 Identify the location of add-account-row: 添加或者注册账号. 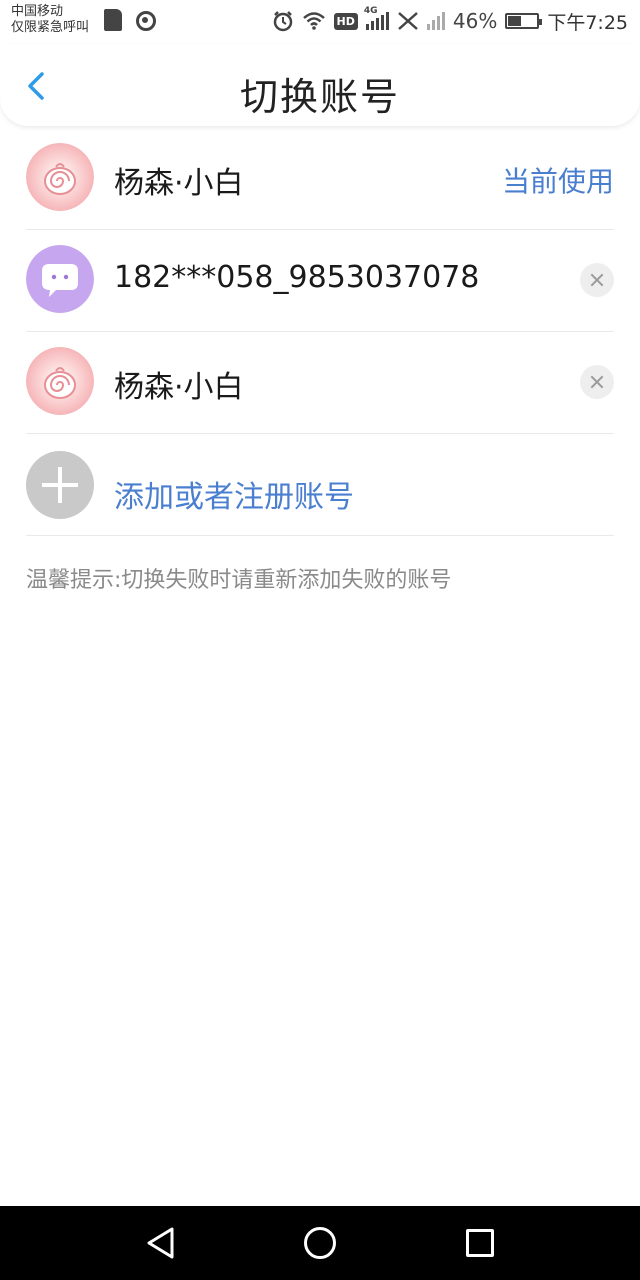
(320, 485).